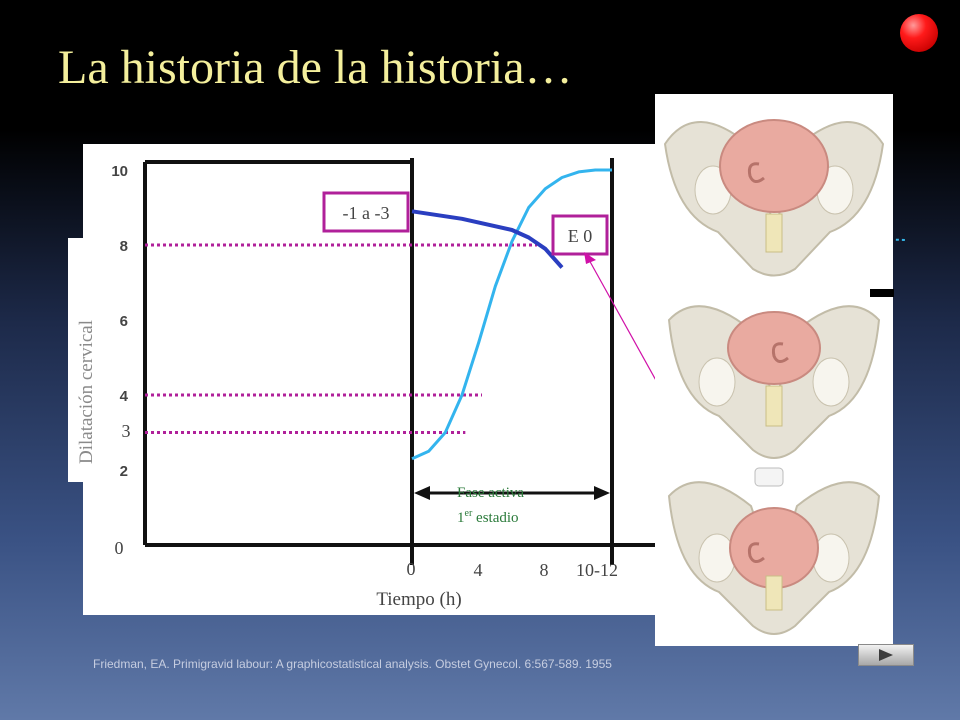 The width and height of the screenshot is (960, 720). Describe the element at coordinates (478, 570) in the screenshot. I see `x-tick-label: 4` at that location.